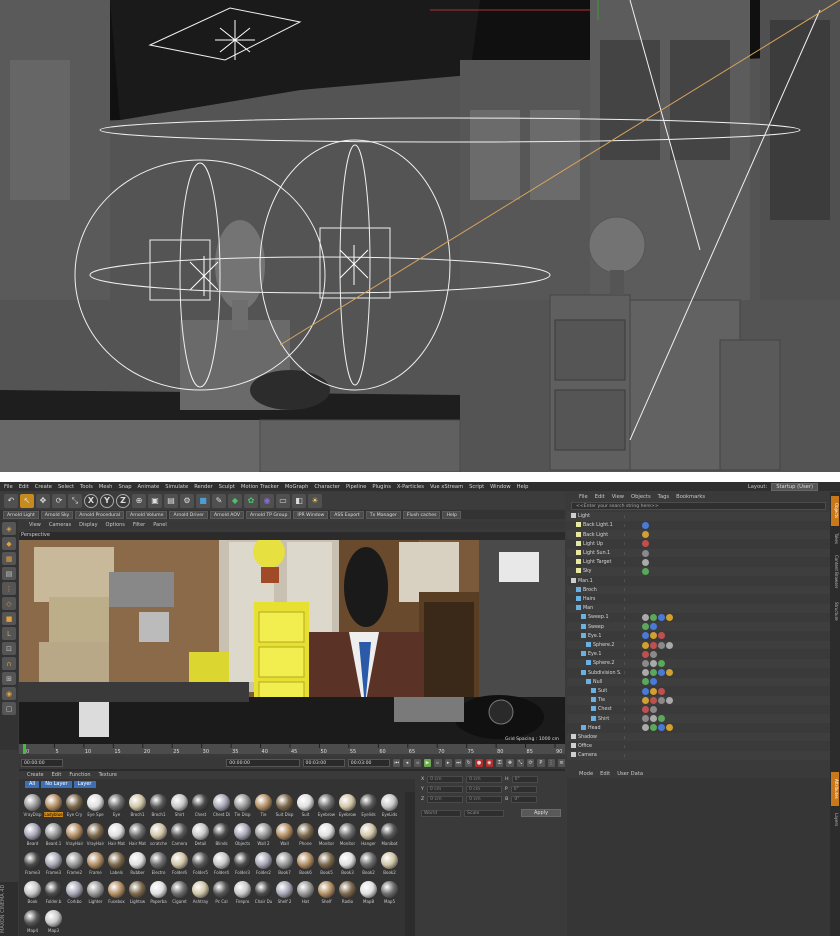  I want to click on material-swatch: Corkbo, so click(74, 895).